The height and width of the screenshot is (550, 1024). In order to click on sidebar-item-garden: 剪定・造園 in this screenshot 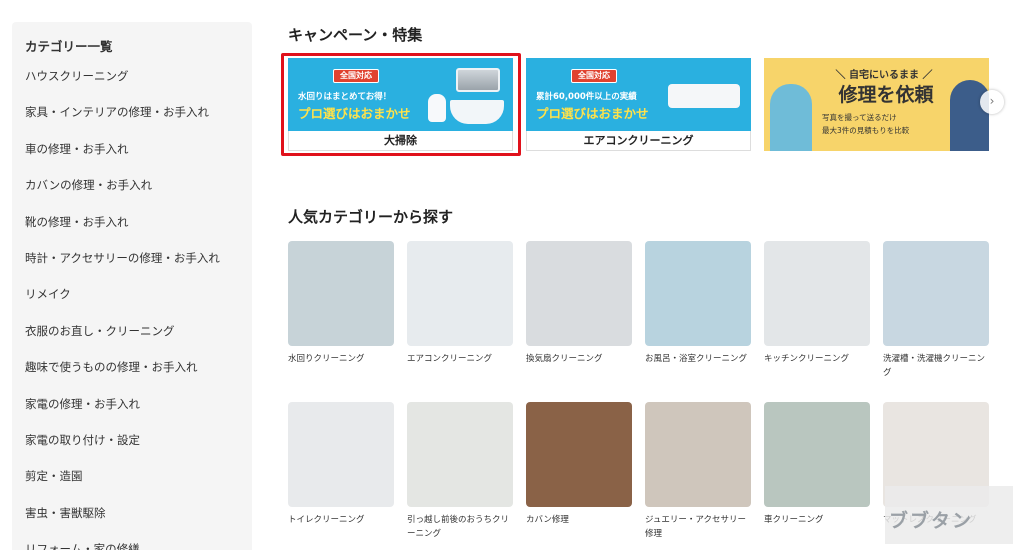, I will do `click(138, 486)`.